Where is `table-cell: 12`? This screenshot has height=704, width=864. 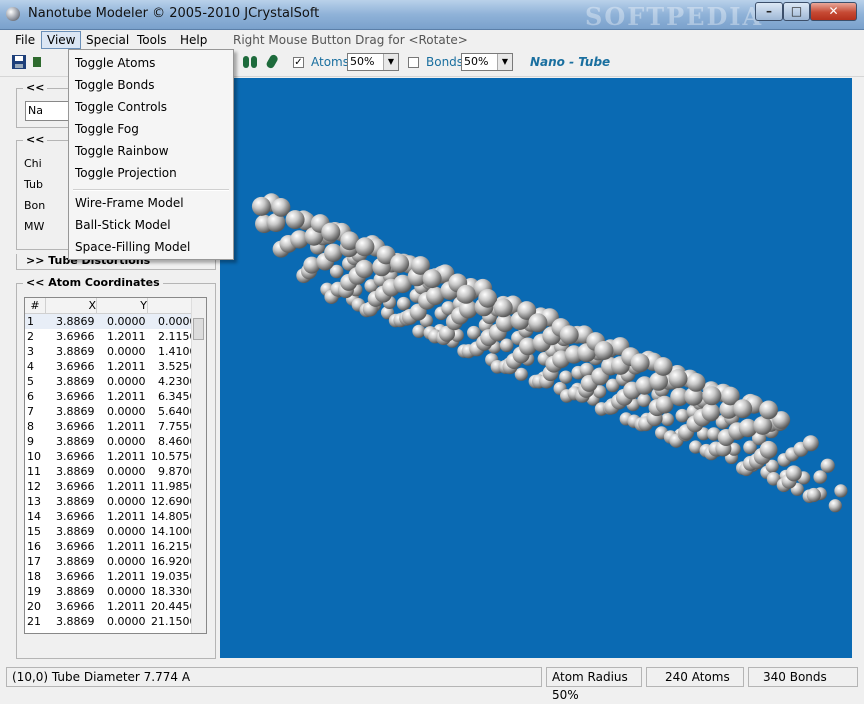
table-cell: 12 is located at coordinates (34, 486).